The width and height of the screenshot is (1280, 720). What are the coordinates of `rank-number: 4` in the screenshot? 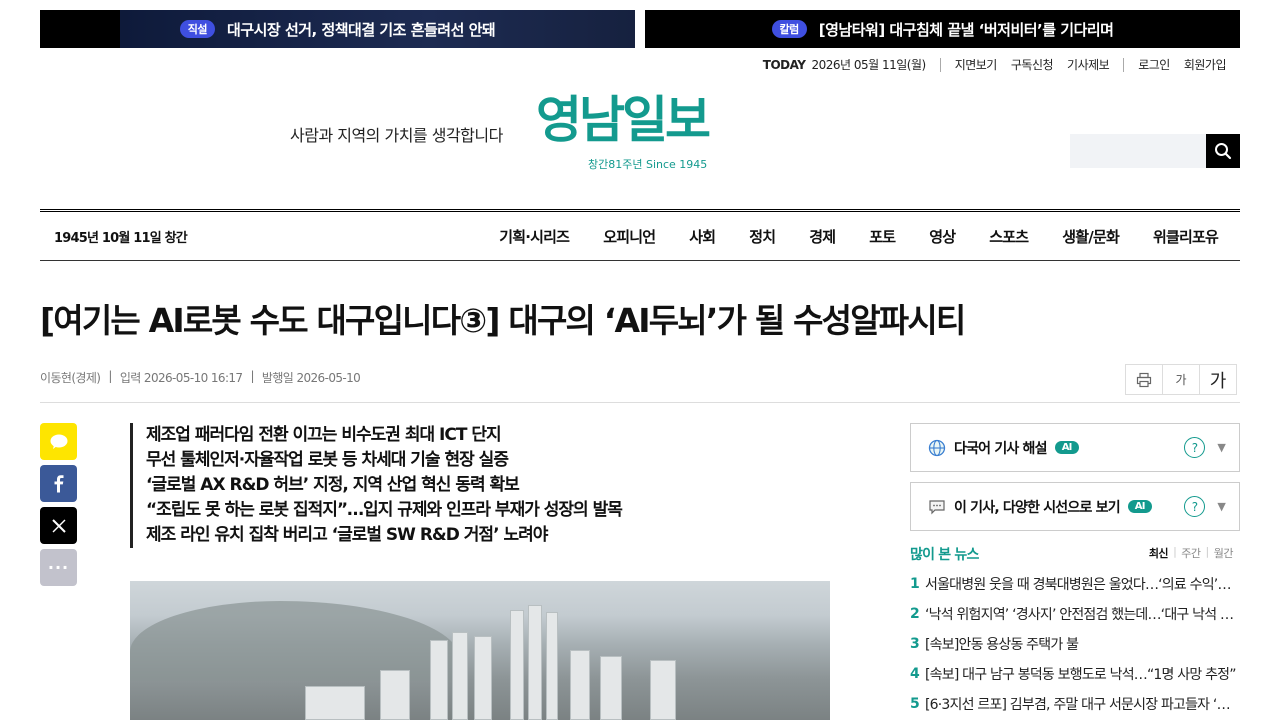 It's located at (915, 674).